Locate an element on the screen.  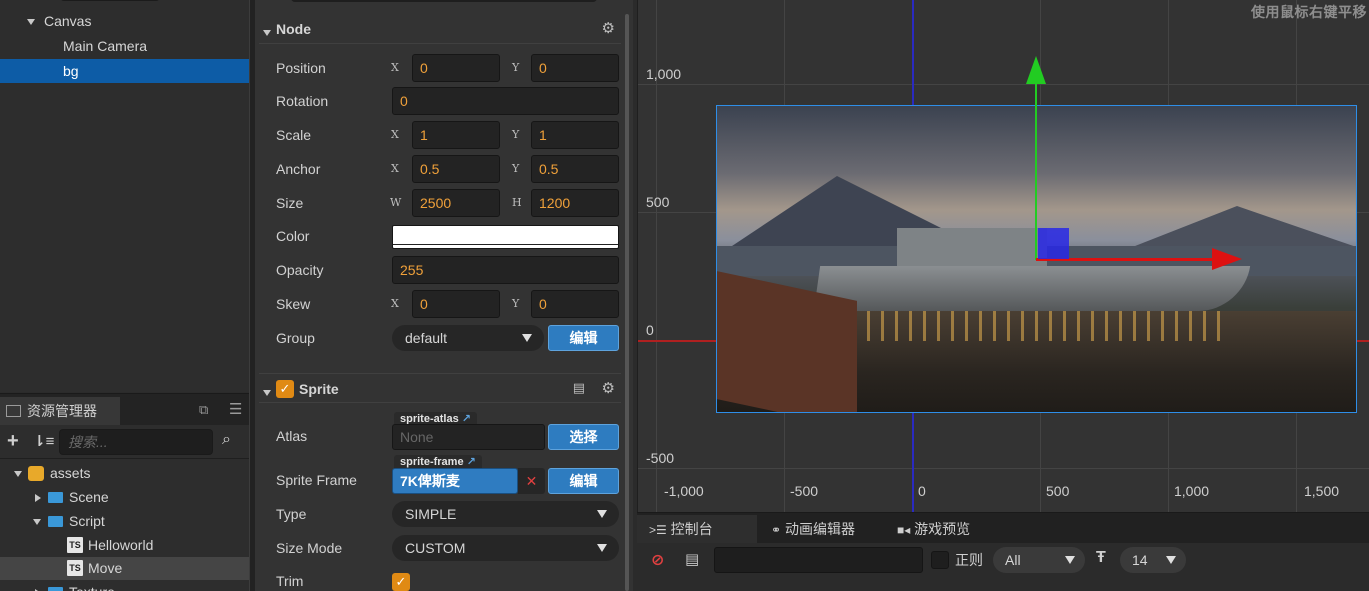
tab-game-preview: ■◂ 游戏预览 is located at coordinates (945, 529).